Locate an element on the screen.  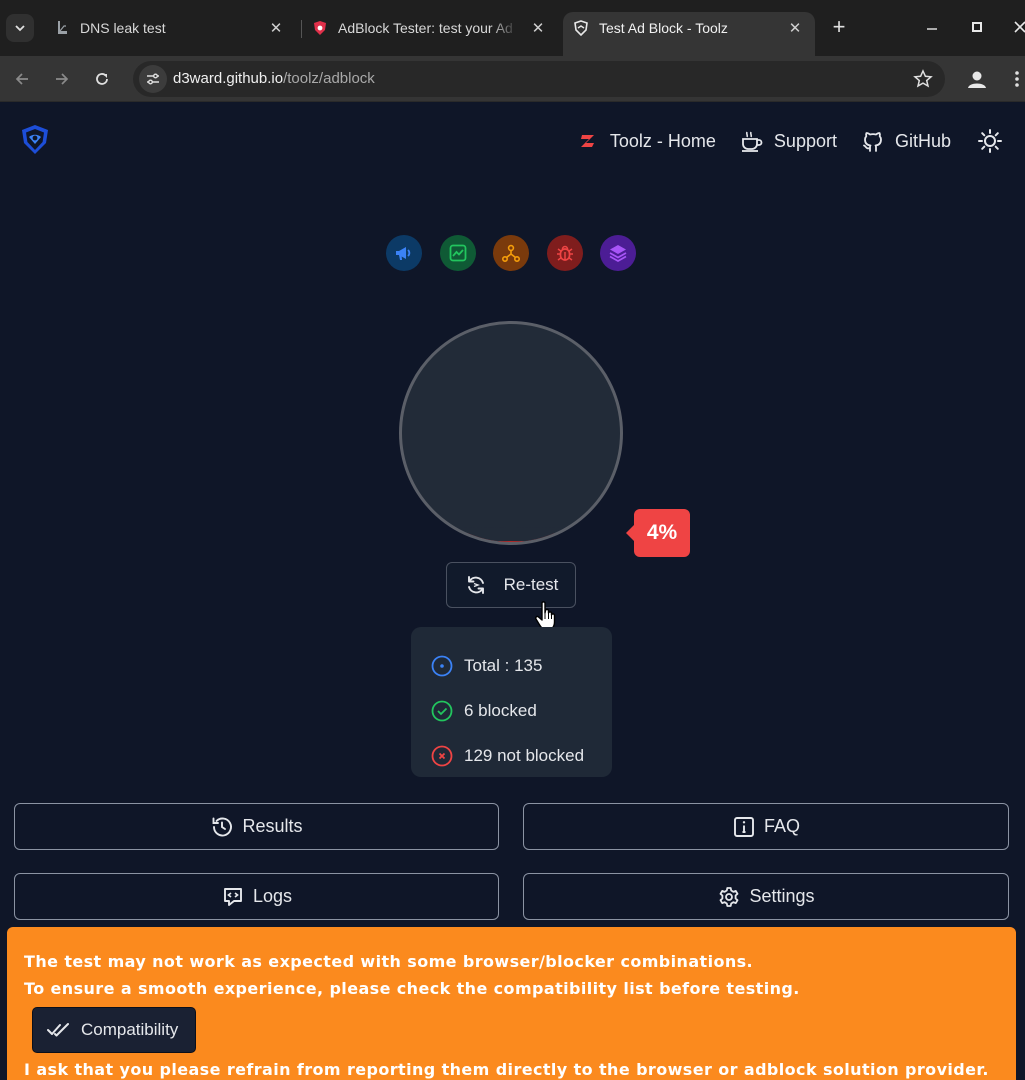
history-icon is located at coordinates (222, 827).